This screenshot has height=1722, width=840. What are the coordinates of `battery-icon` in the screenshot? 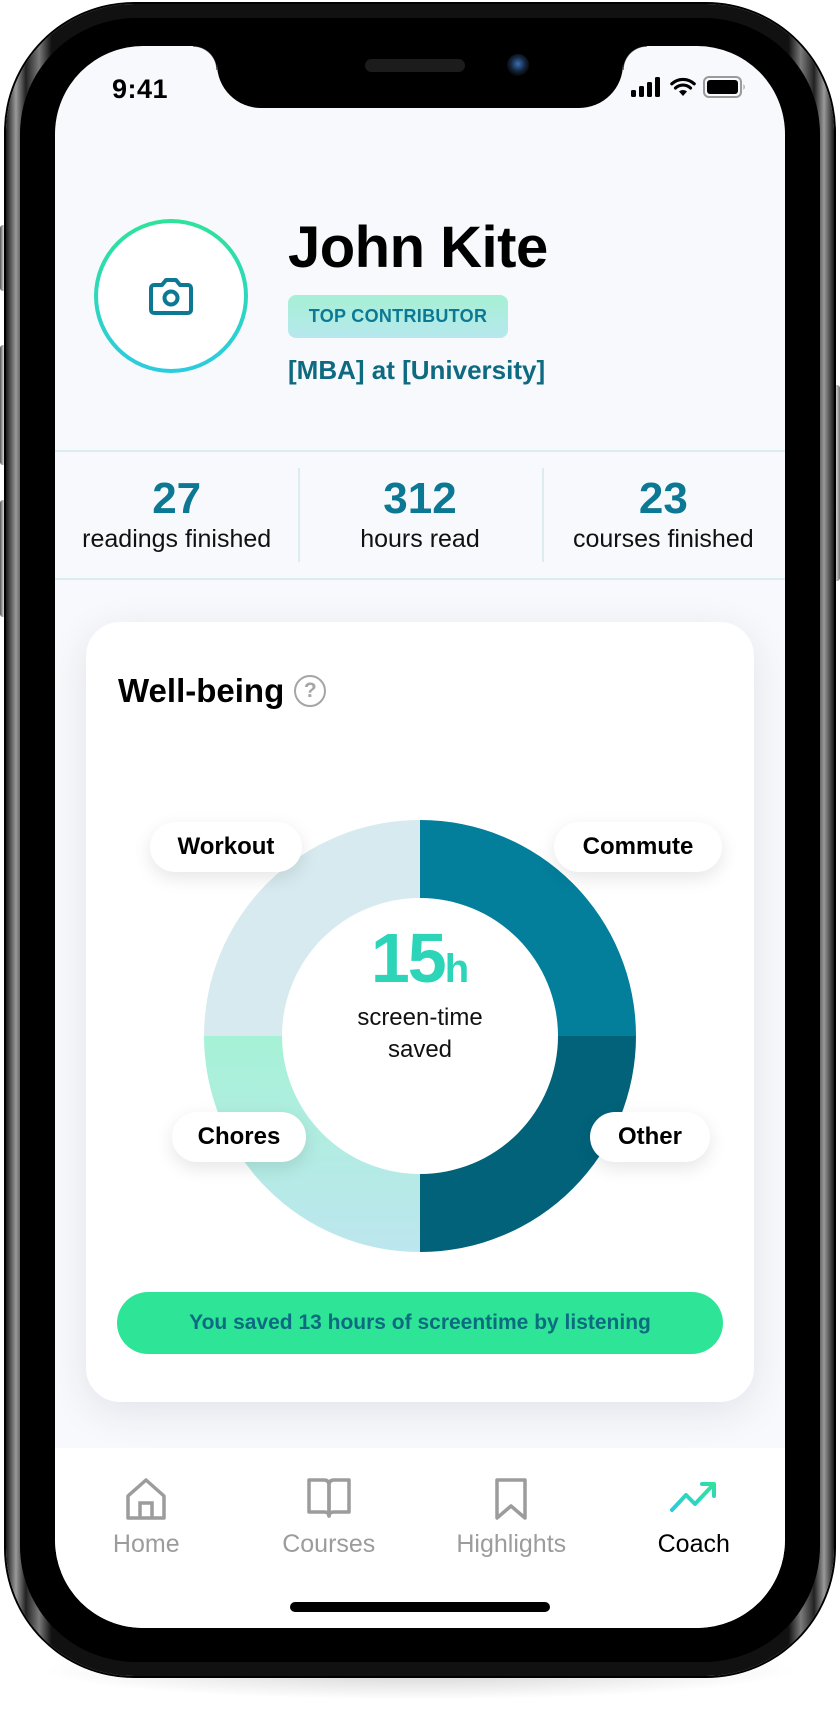 It's located at (724, 87).